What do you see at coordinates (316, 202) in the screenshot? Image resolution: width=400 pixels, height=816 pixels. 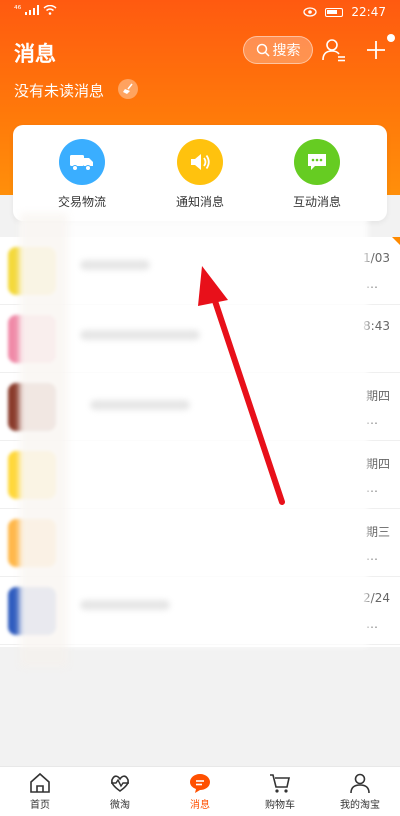 I see `quick-action-label: 互动消息` at bounding box center [316, 202].